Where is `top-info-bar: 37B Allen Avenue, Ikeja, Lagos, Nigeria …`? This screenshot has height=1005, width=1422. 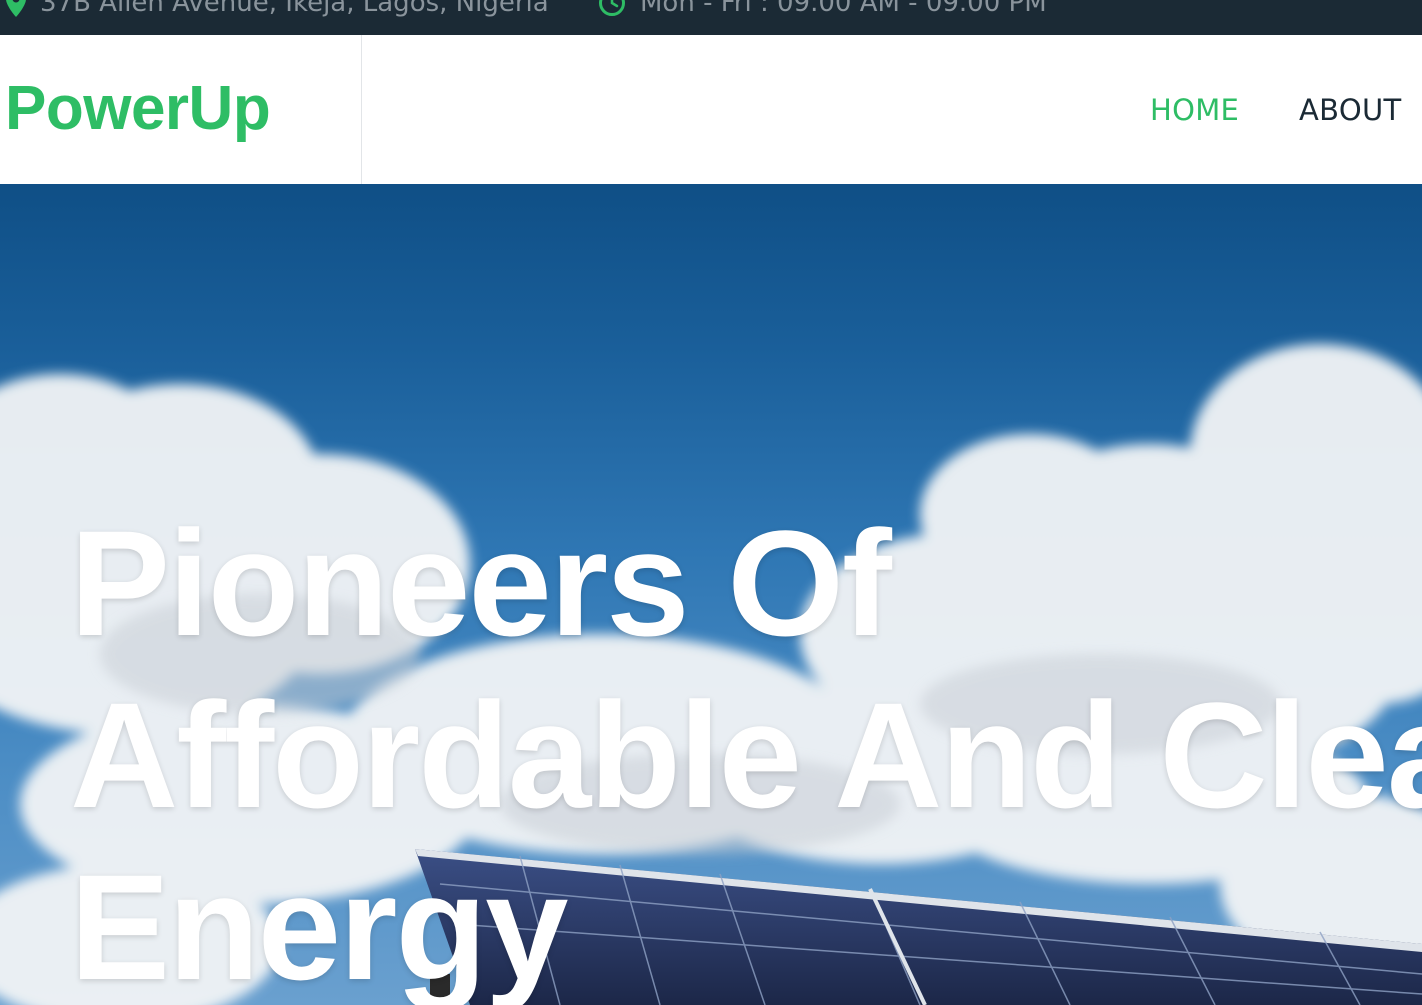
top-info-bar: 37B Allen Avenue, Ikeja, Lagos, Nigeria … is located at coordinates (711, 17).